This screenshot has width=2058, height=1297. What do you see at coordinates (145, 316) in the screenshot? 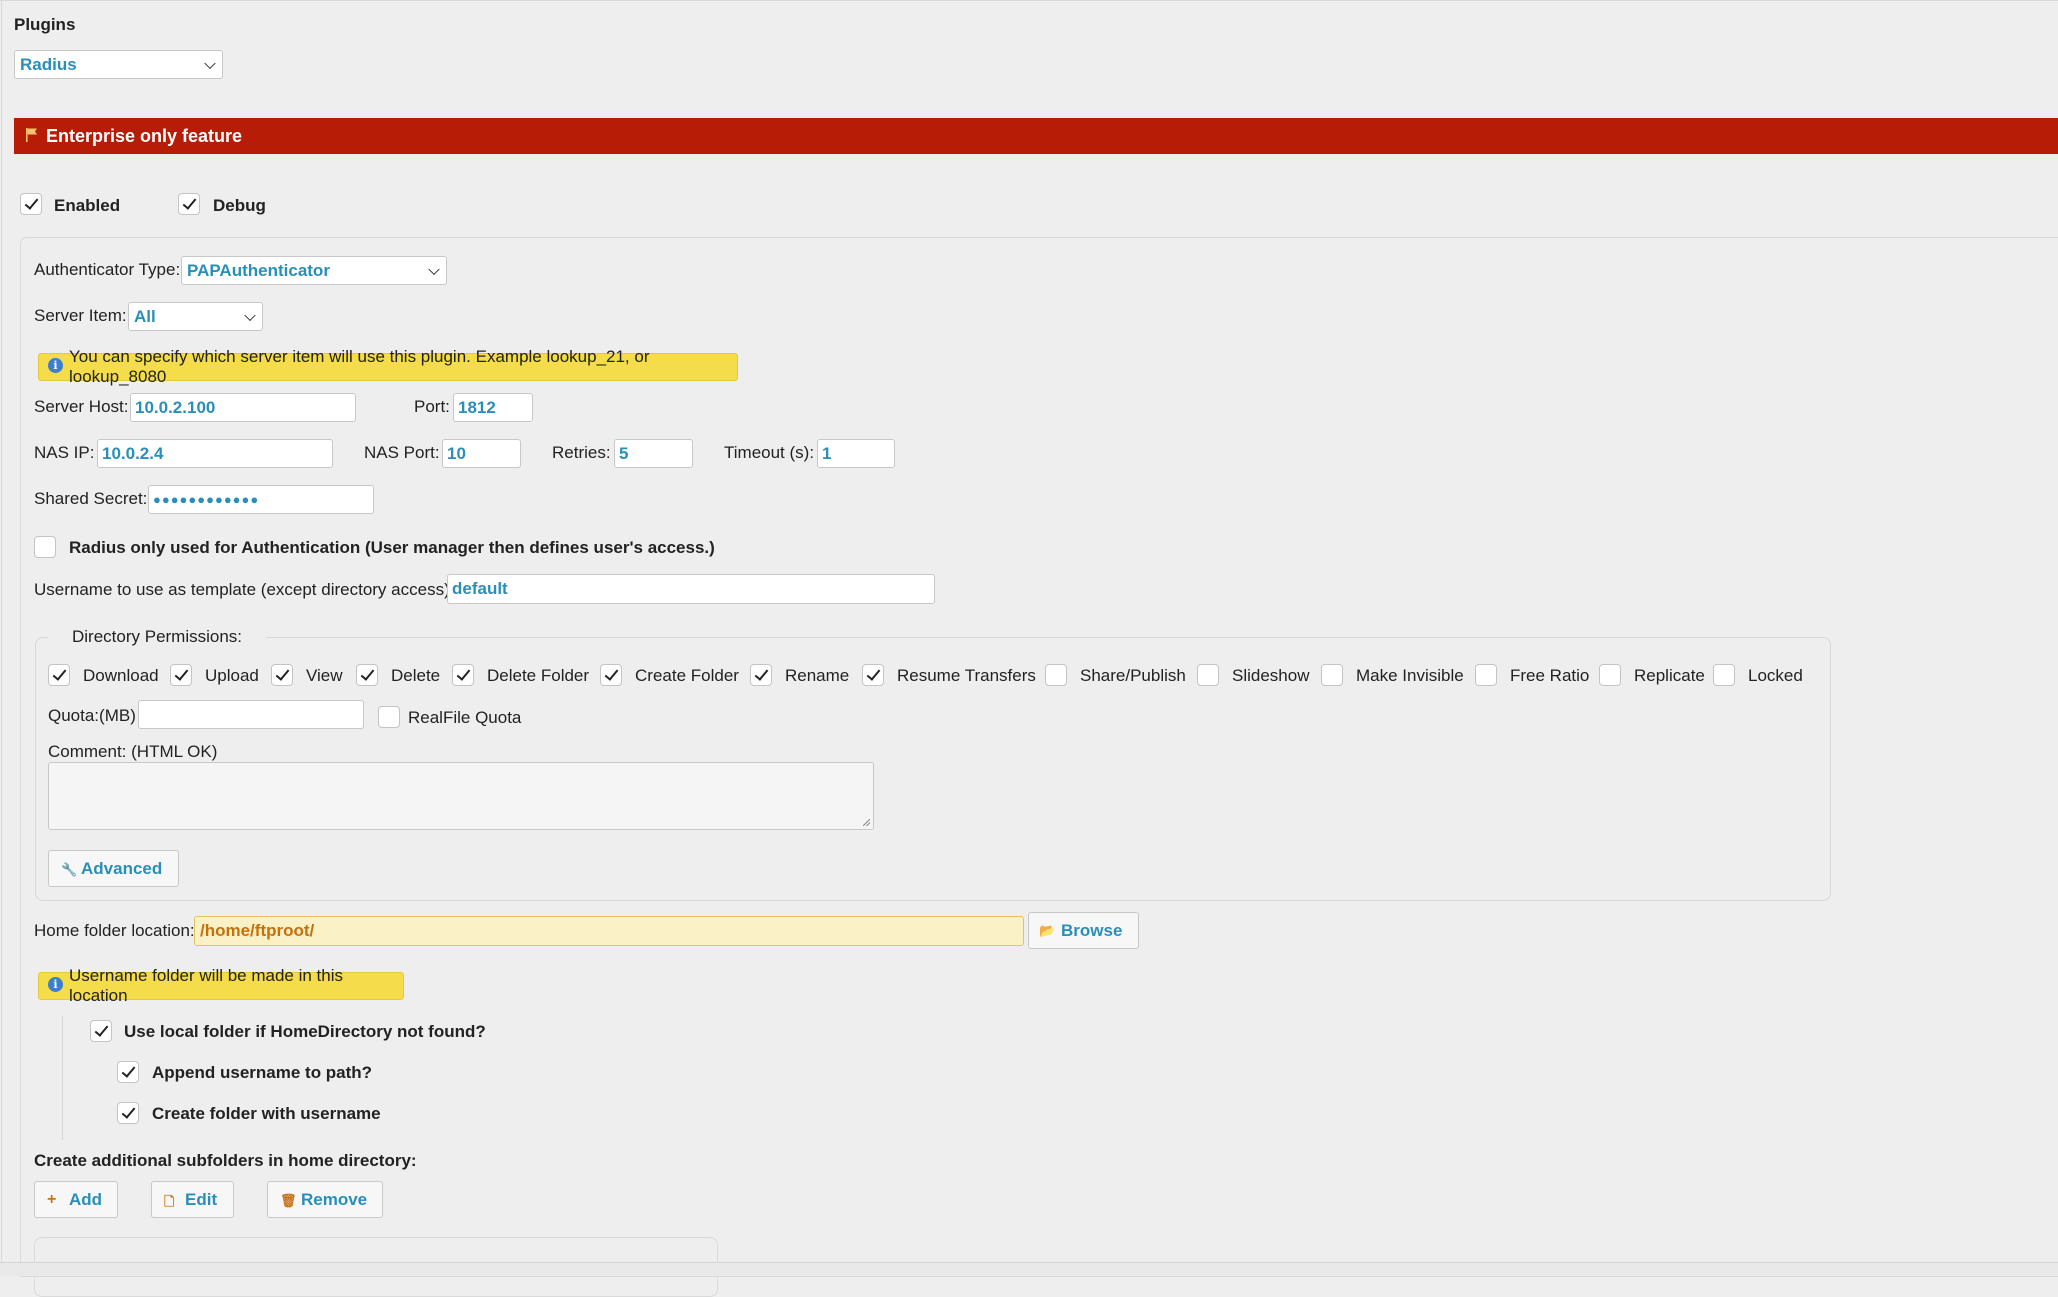
I see `server-item-value: All` at bounding box center [145, 316].